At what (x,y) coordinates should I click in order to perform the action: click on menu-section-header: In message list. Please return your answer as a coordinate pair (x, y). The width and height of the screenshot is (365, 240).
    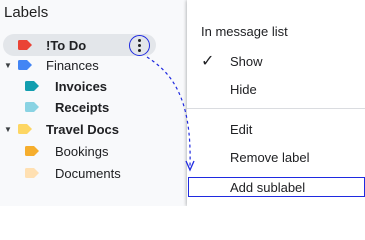
    Looking at the image, I should click on (244, 31).